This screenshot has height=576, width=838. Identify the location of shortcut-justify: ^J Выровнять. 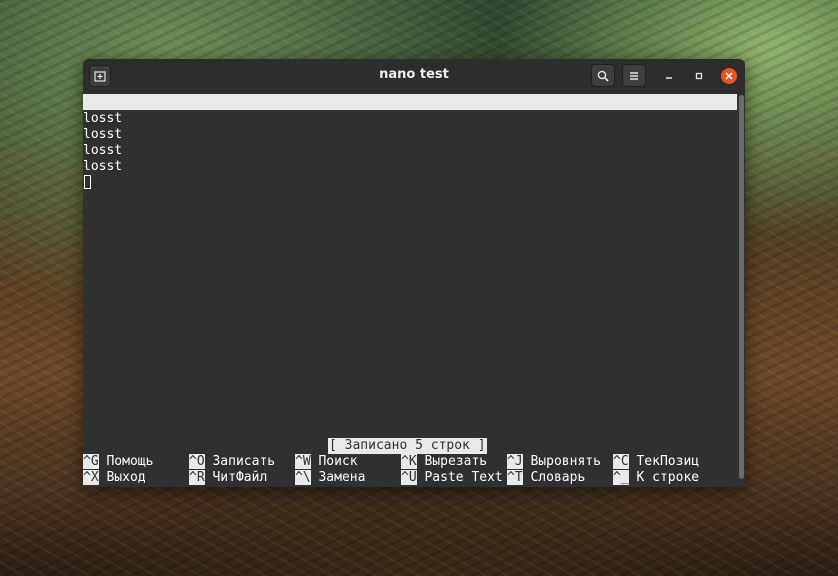
(554, 462).